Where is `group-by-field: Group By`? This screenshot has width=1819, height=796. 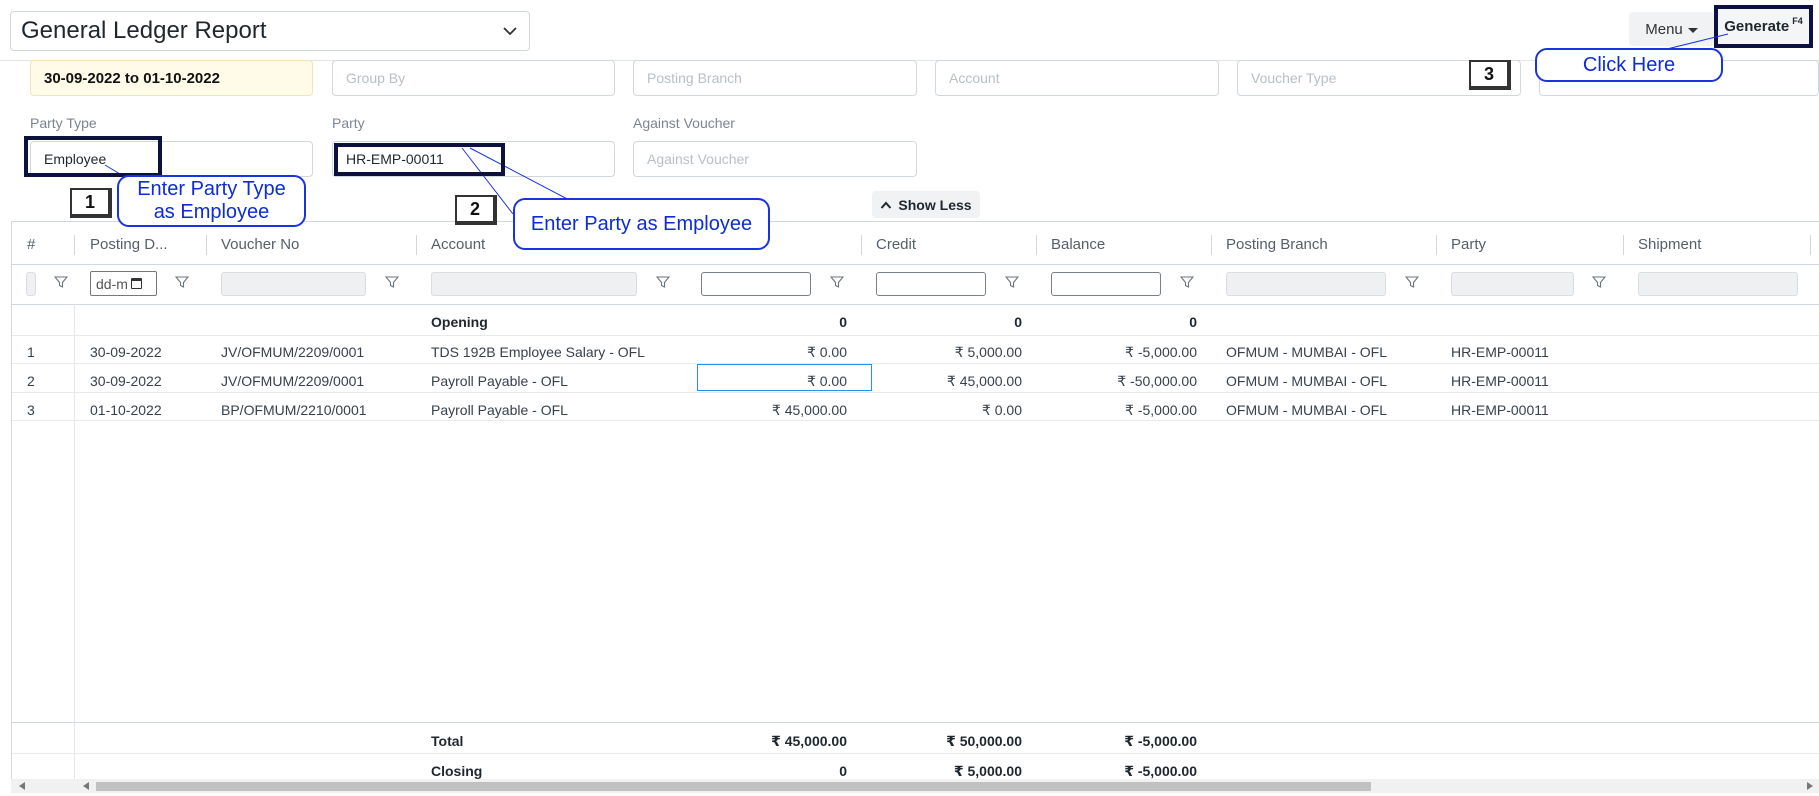 group-by-field: Group By is located at coordinates (473, 78).